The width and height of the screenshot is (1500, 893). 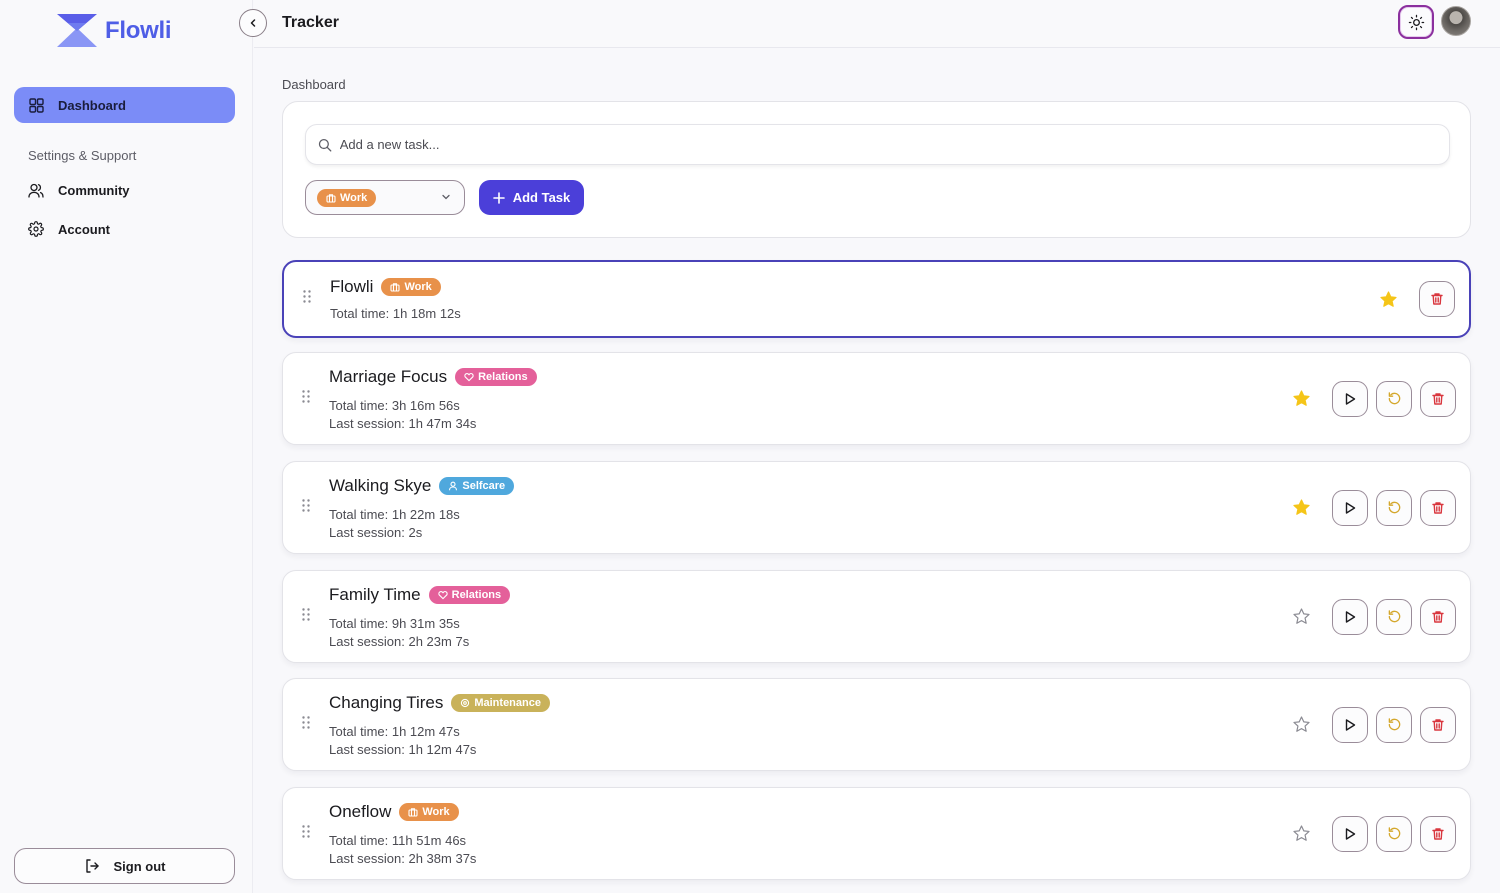 I want to click on logout-icon, so click(x=92, y=866).